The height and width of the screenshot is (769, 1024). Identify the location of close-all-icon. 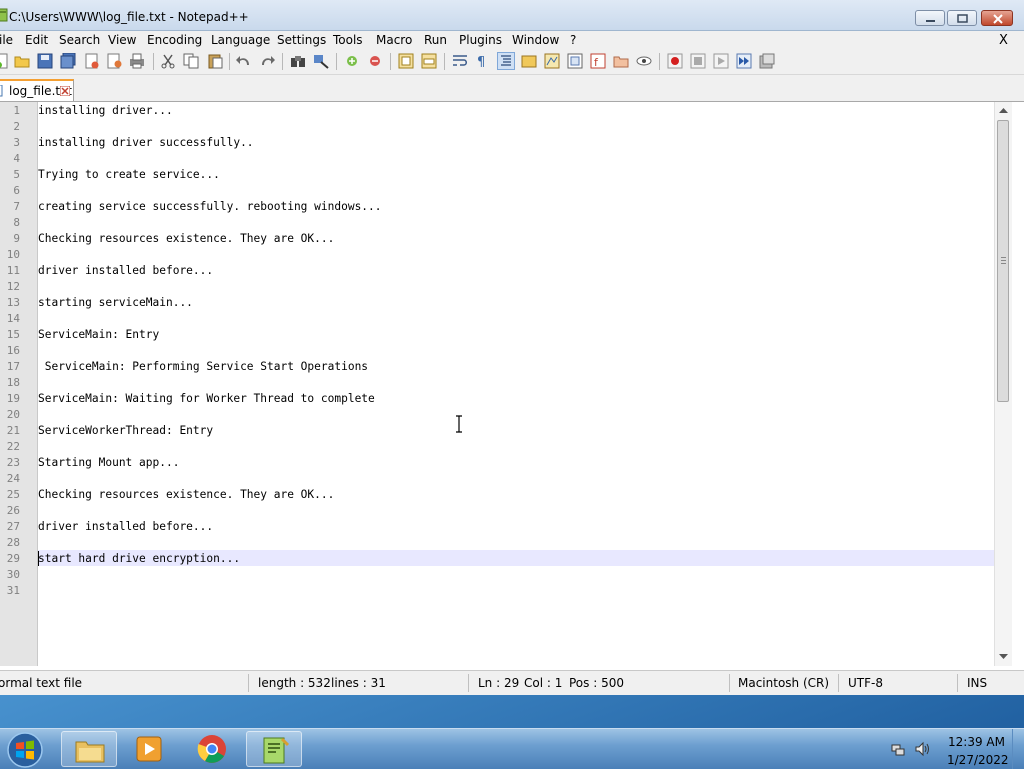
(115, 61).